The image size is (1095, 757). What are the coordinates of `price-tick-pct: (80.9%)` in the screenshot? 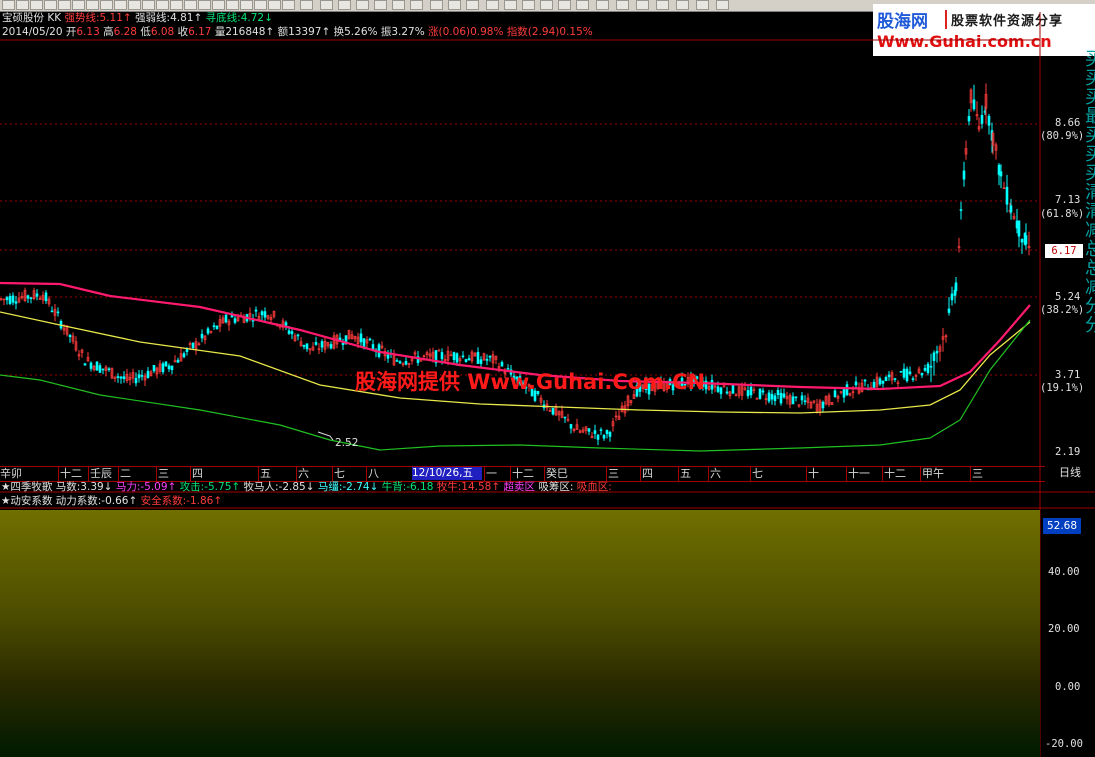 It's located at (1062, 136).